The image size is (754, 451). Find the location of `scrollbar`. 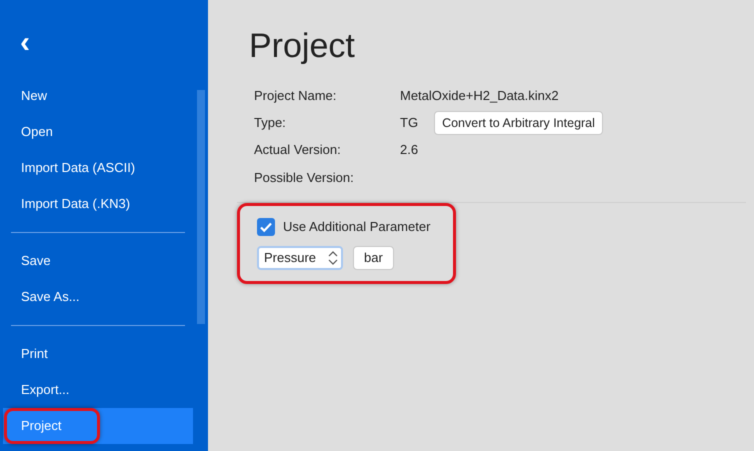

scrollbar is located at coordinates (201, 207).